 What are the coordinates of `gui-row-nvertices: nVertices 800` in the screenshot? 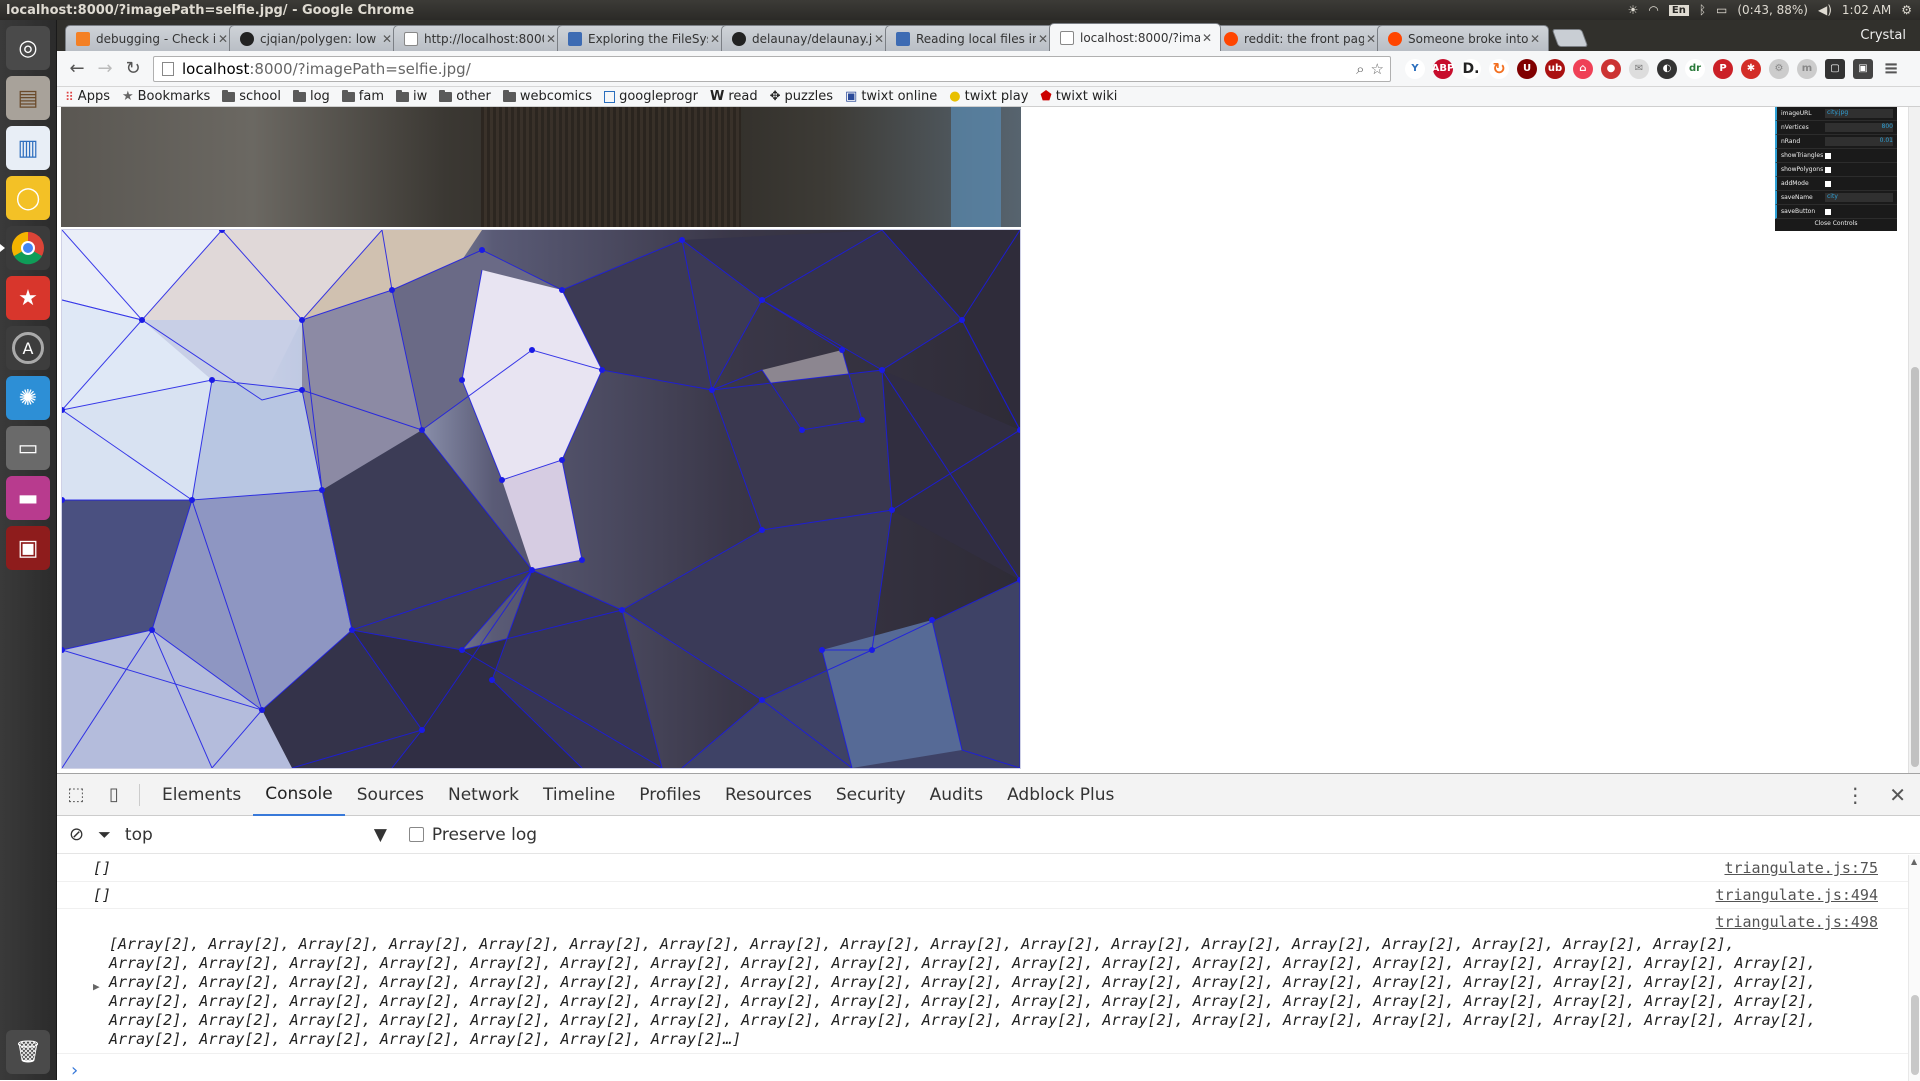 It's located at (1836, 128).